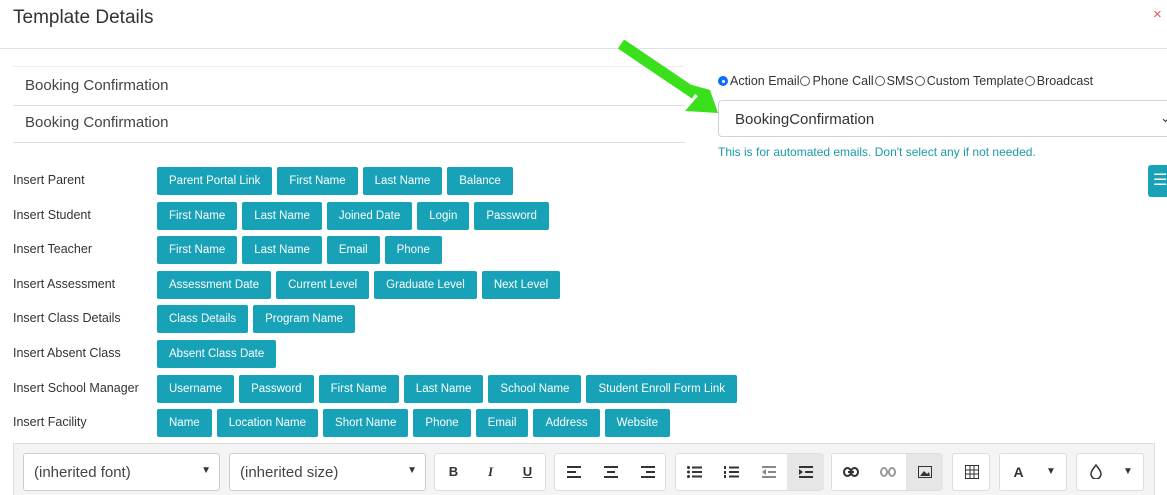 This screenshot has width=1167, height=495. Describe the element at coordinates (76, 388) in the screenshot. I see `insert-row-label: Insert School Manager` at that location.